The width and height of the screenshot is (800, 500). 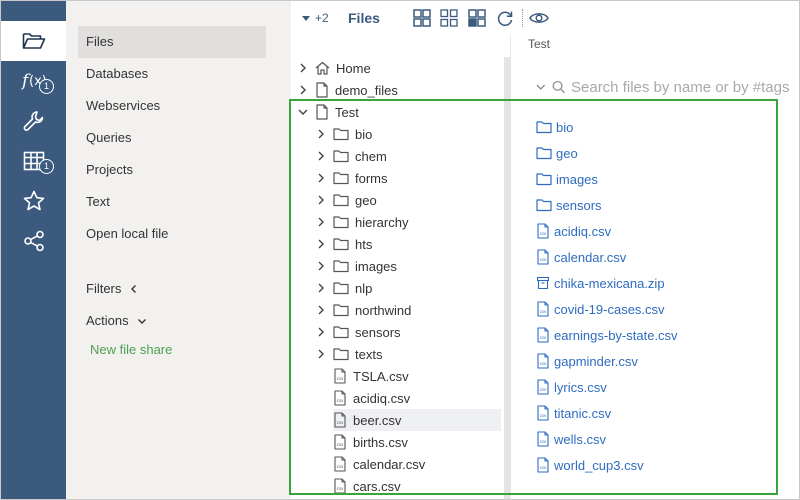 I want to click on document-icon, so click(x=322, y=90).